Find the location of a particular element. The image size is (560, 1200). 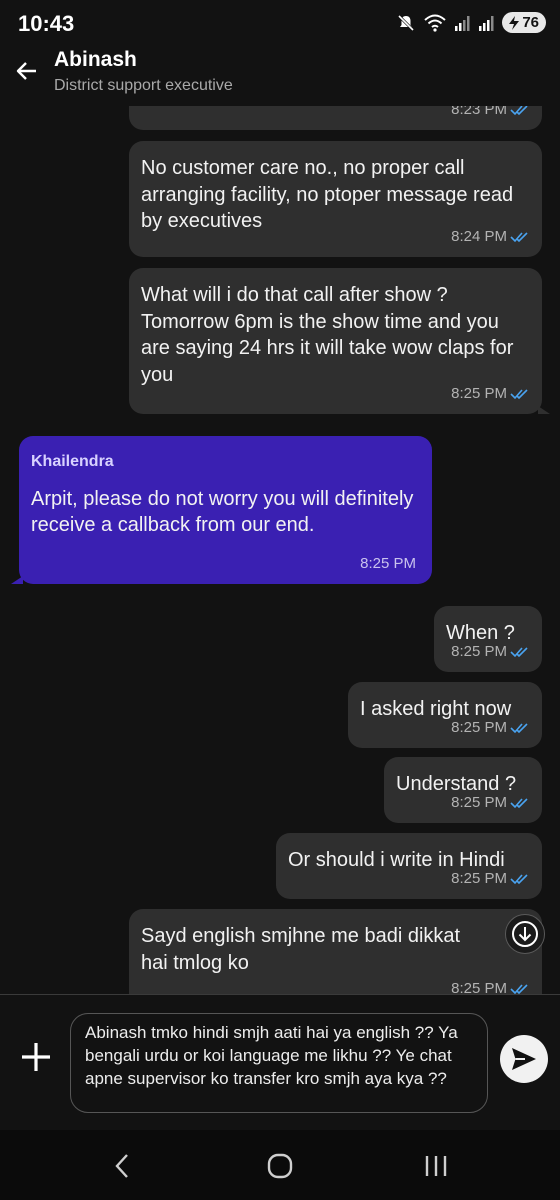

system-nav-bar is located at coordinates (280, 1165).